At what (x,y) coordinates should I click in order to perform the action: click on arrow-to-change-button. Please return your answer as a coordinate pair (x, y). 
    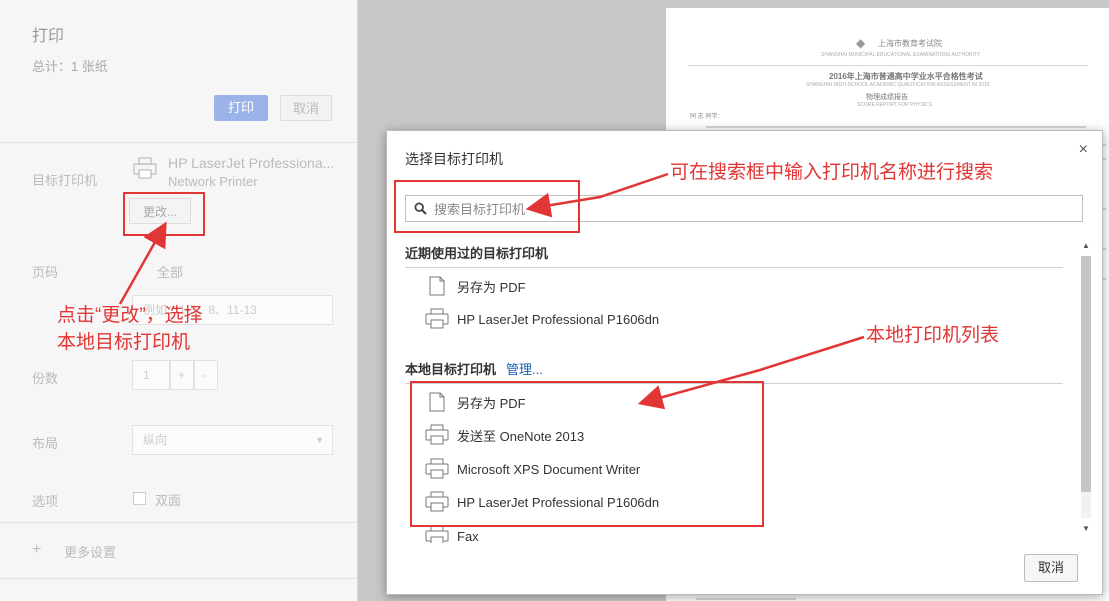
    Looking at the image, I should click on (142, 263).